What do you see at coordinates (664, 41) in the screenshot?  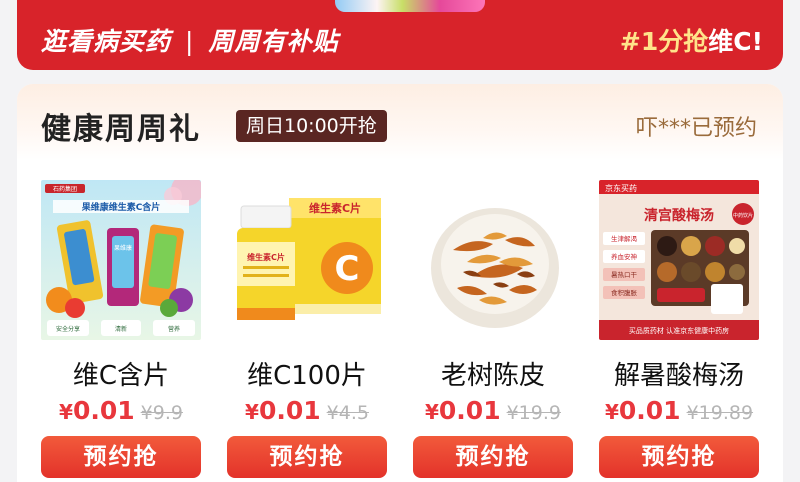 I see `banner-promo-prefix: #1分抢` at bounding box center [664, 41].